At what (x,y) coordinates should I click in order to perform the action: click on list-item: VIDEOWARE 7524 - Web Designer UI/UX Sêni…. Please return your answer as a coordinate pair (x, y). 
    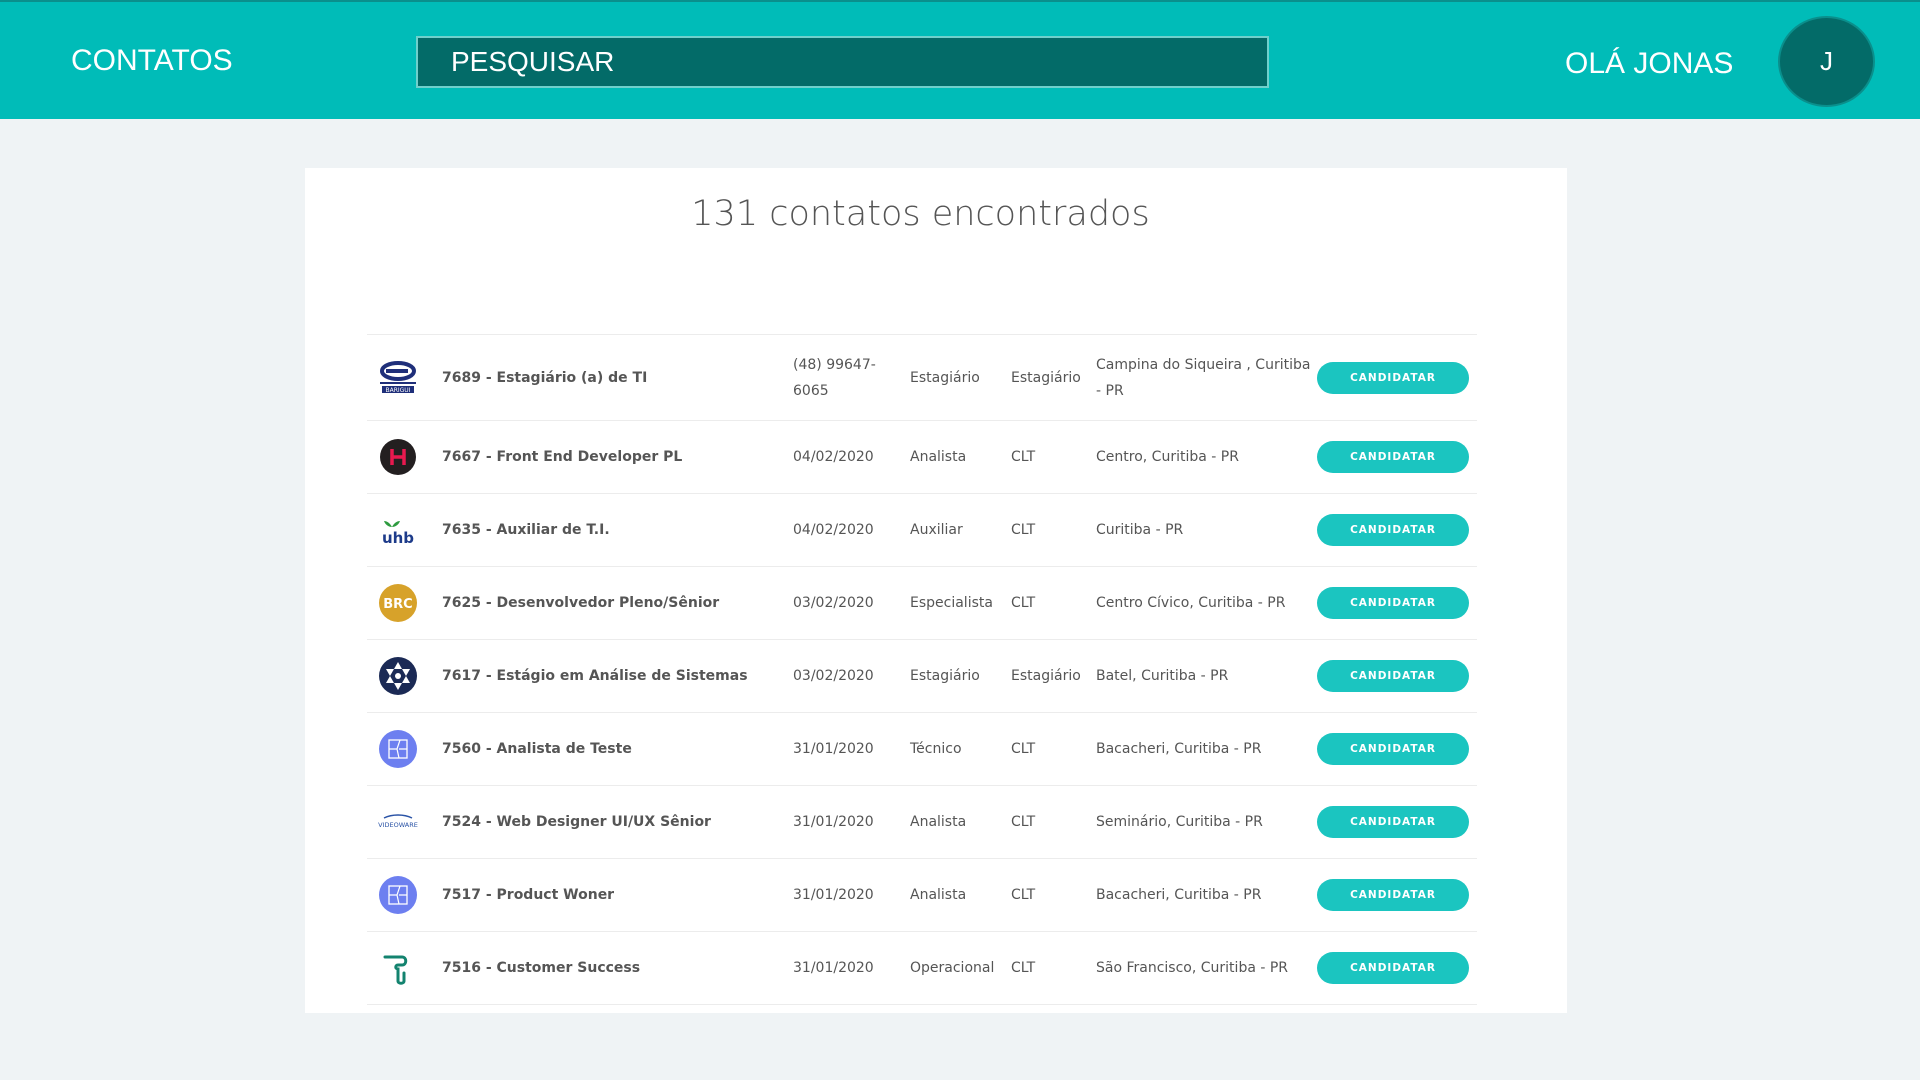
    Looking at the image, I should click on (922, 822).